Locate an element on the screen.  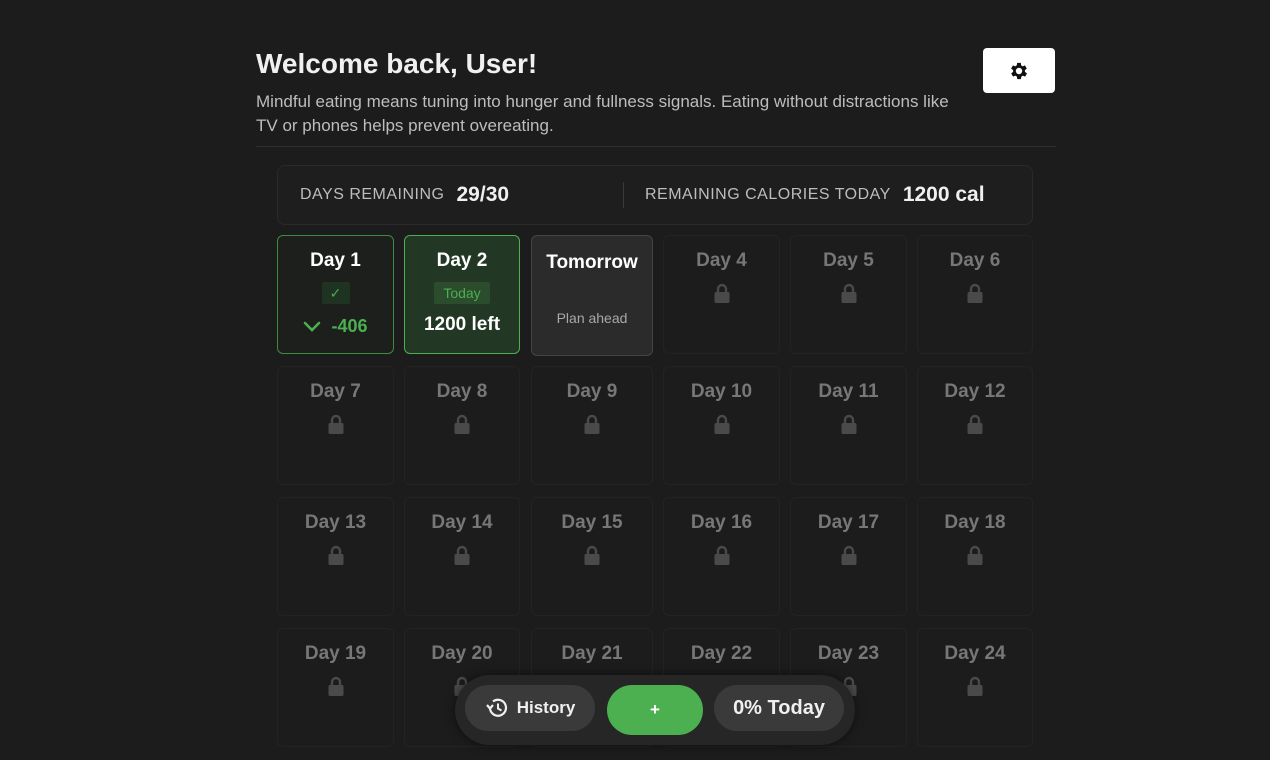
calorie-delta: -406 is located at coordinates (335, 326).